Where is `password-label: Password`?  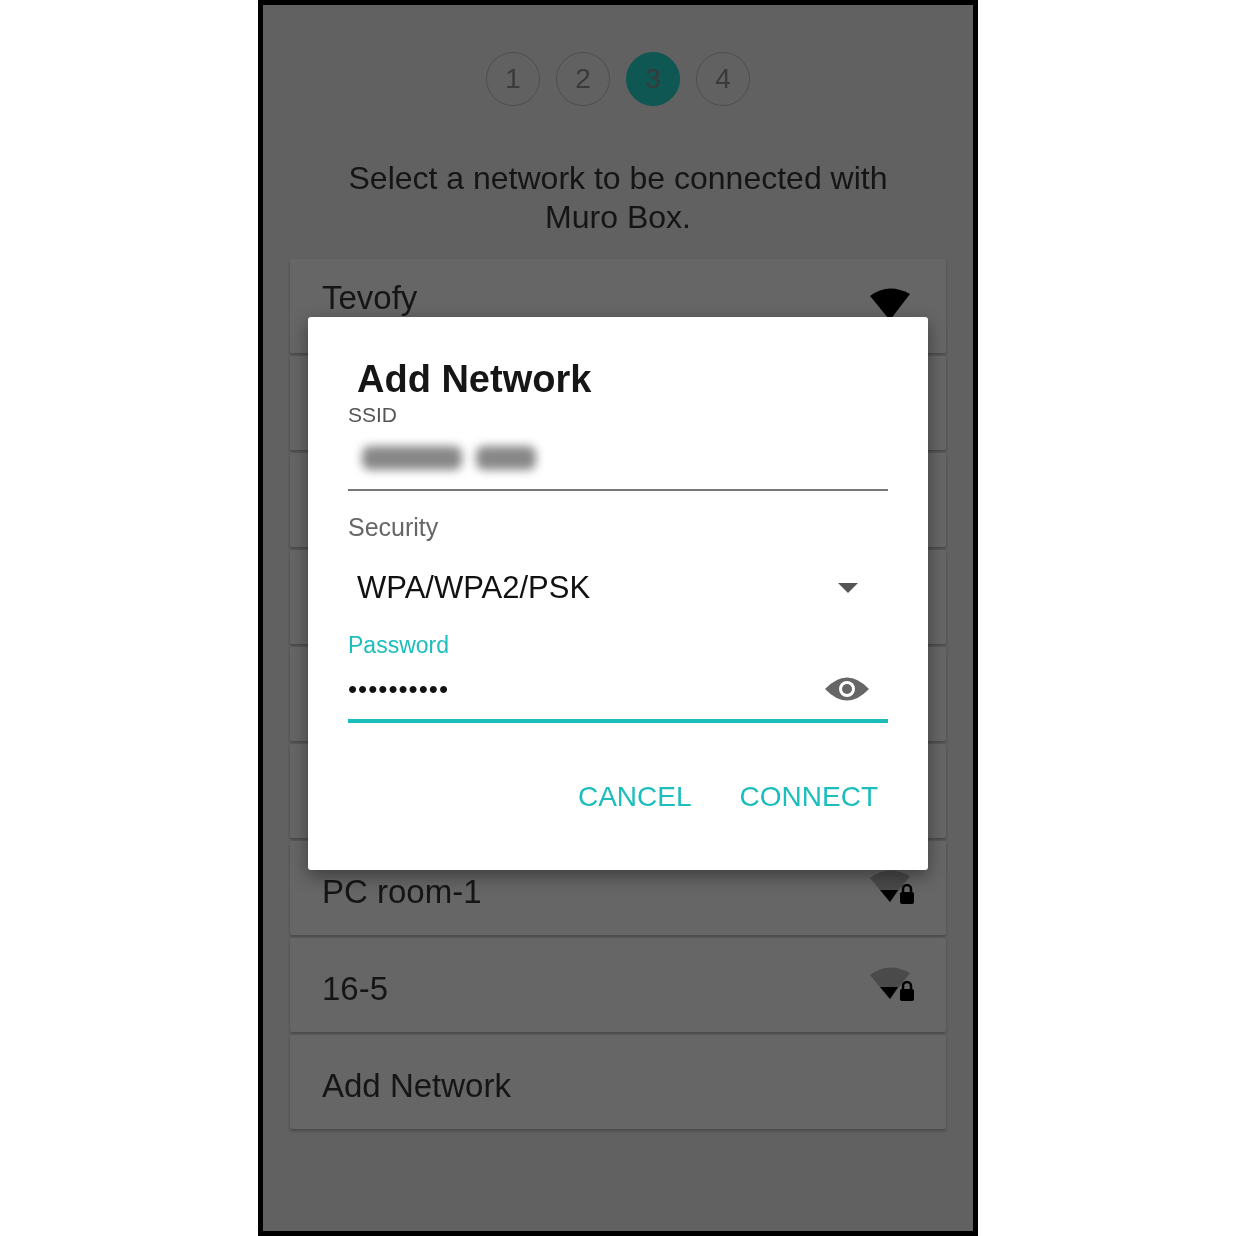
password-label: Password is located at coordinates (398, 645).